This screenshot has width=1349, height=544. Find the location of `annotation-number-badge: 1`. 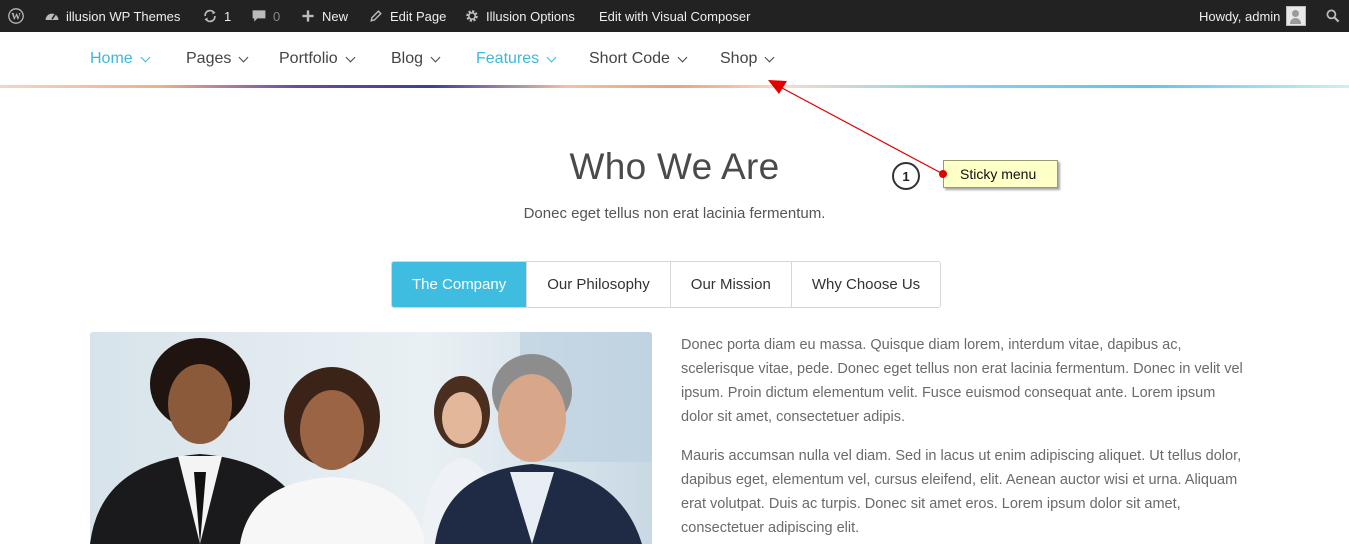

annotation-number-badge: 1 is located at coordinates (906, 176).